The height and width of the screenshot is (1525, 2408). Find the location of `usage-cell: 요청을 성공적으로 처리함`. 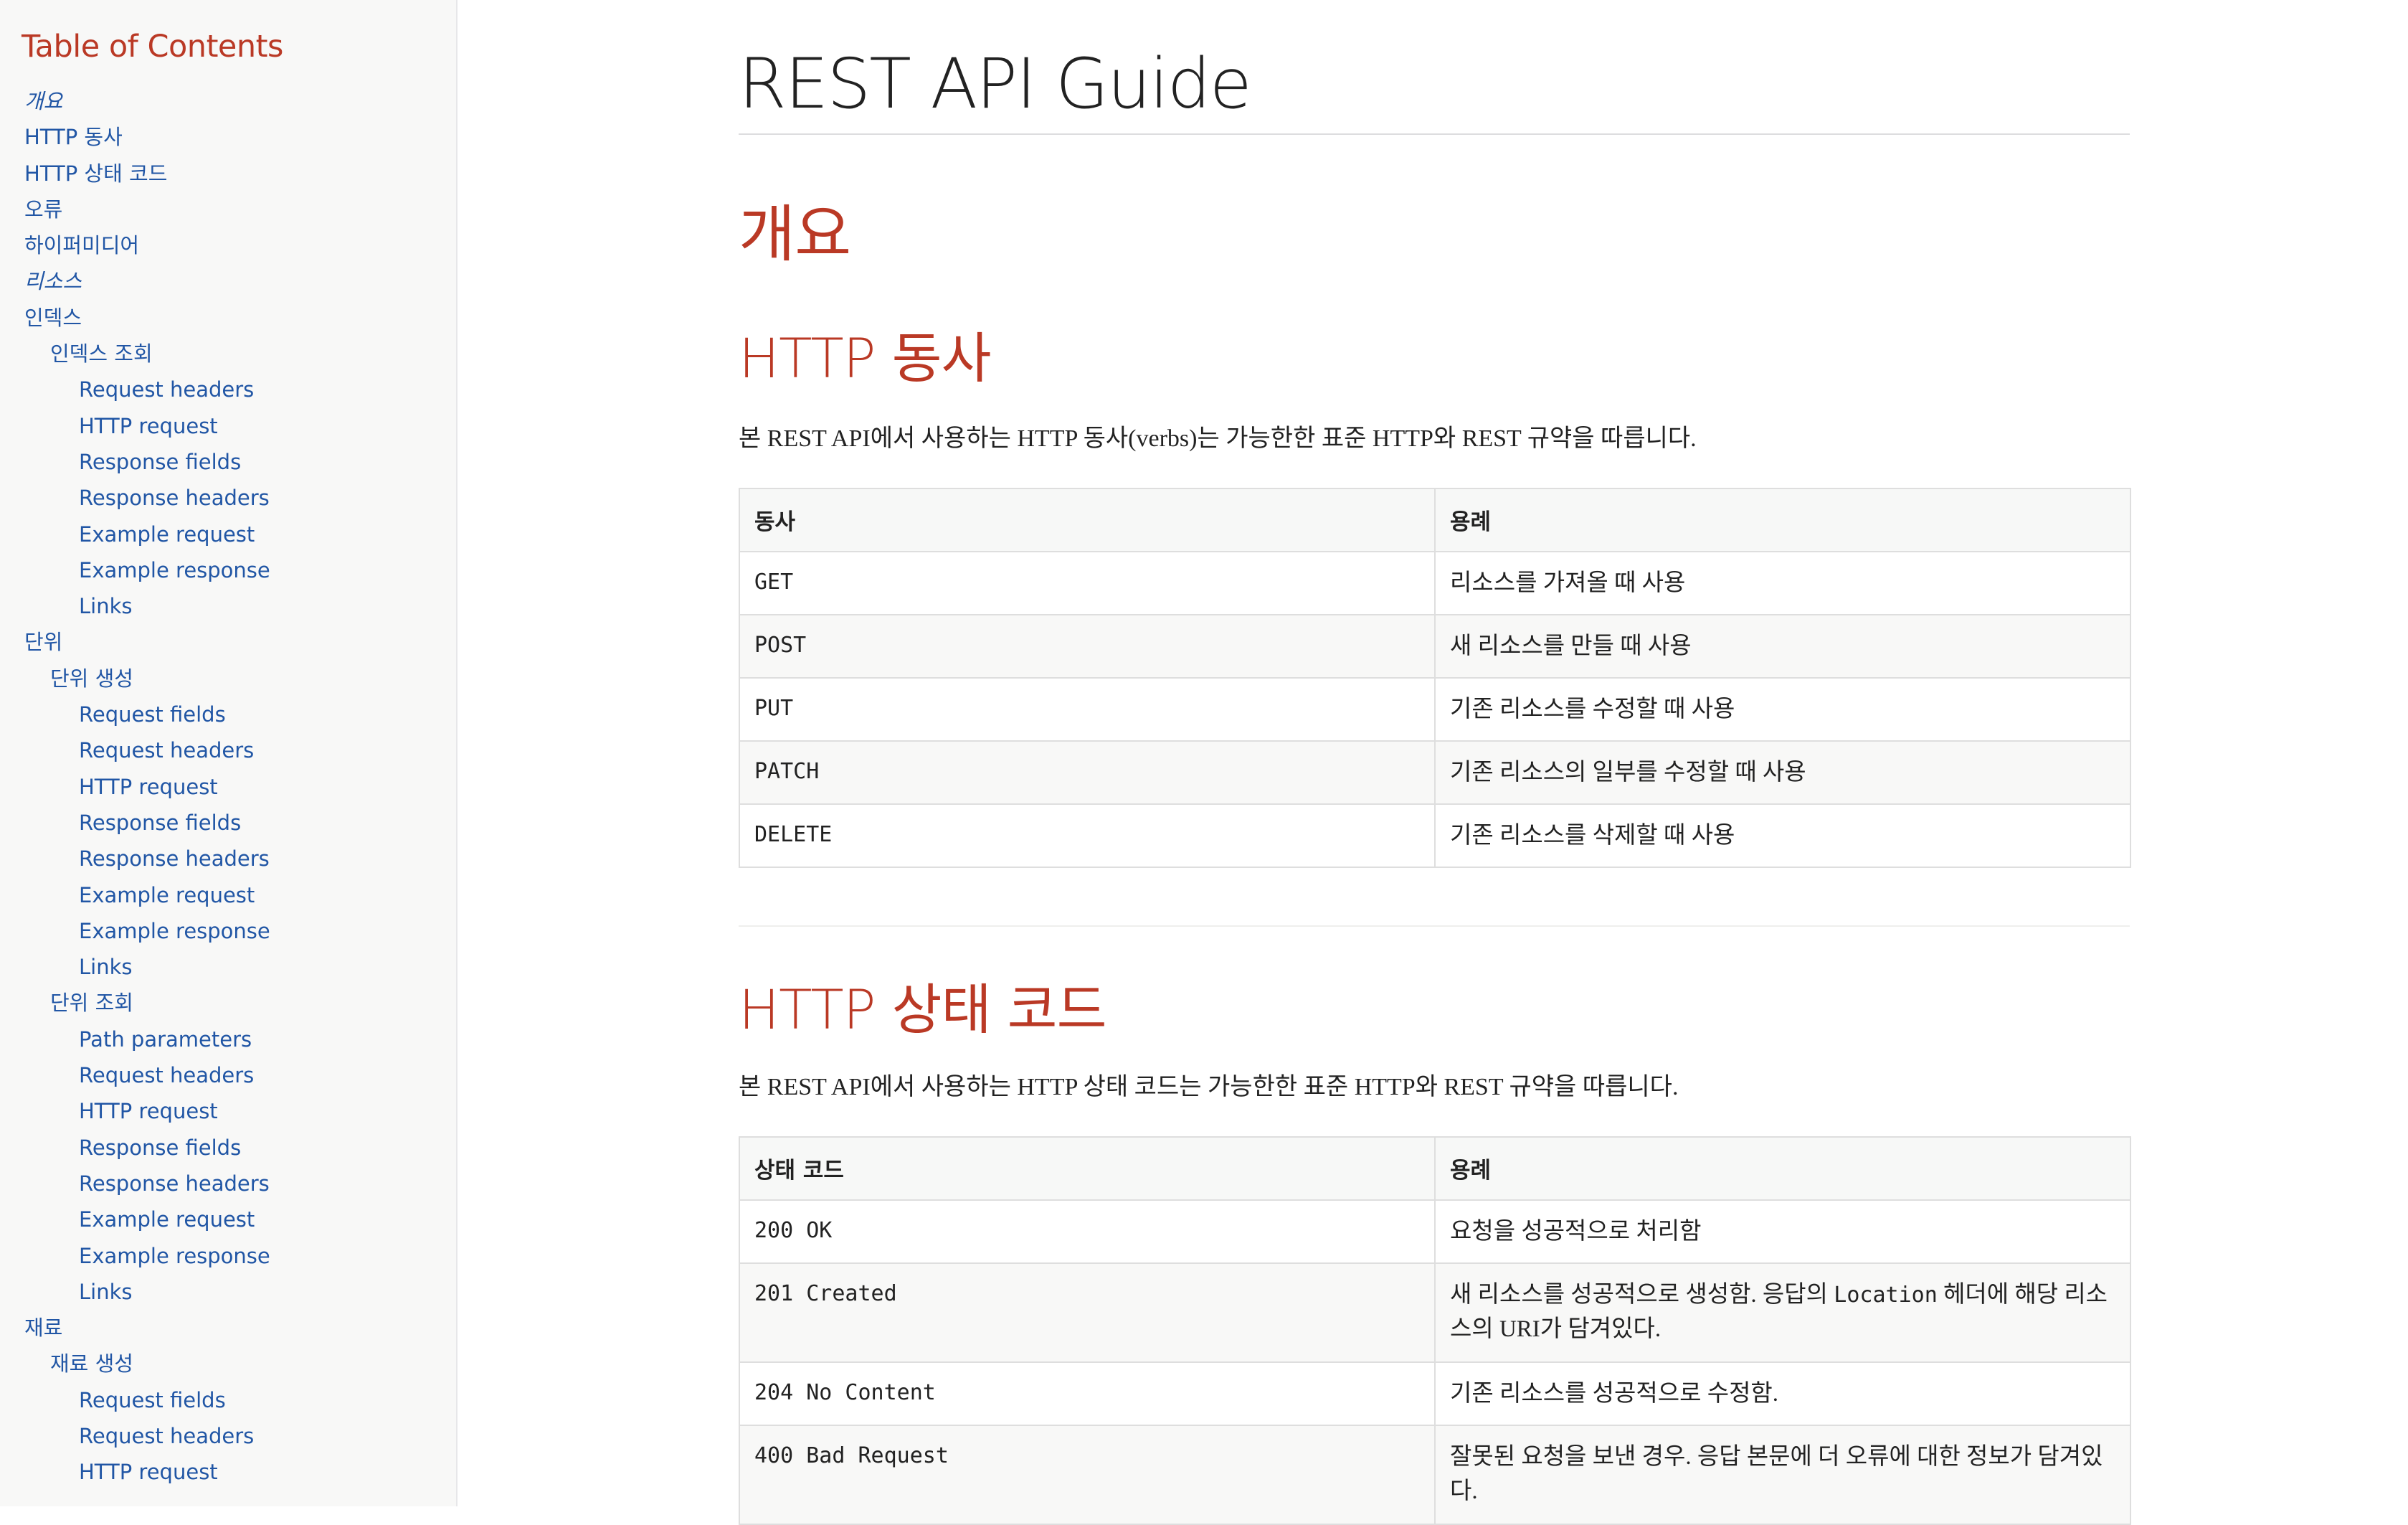

usage-cell: 요청을 성공적으로 처리함 is located at coordinates (1782, 1231).